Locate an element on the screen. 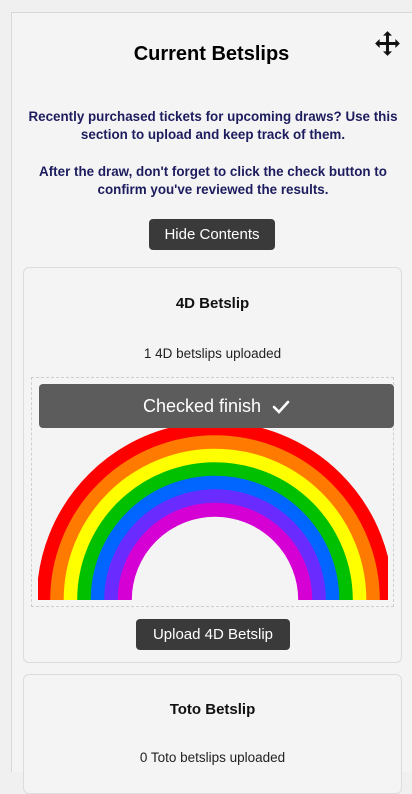 Image resolution: width=412 pixels, height=794 pixels. checked-finish-button: Checked finish is located at coordinates (216, 406).